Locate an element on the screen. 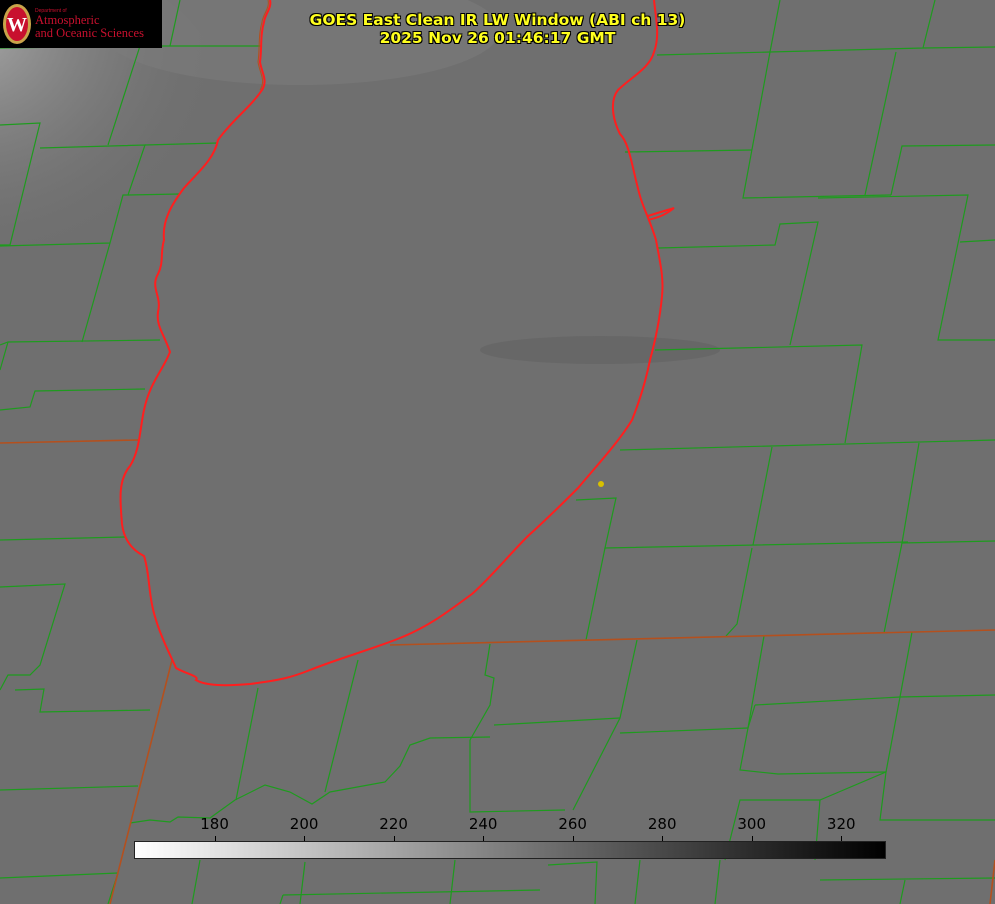  colorbar-tick-label: 320 is located at coordinates (841, 824).